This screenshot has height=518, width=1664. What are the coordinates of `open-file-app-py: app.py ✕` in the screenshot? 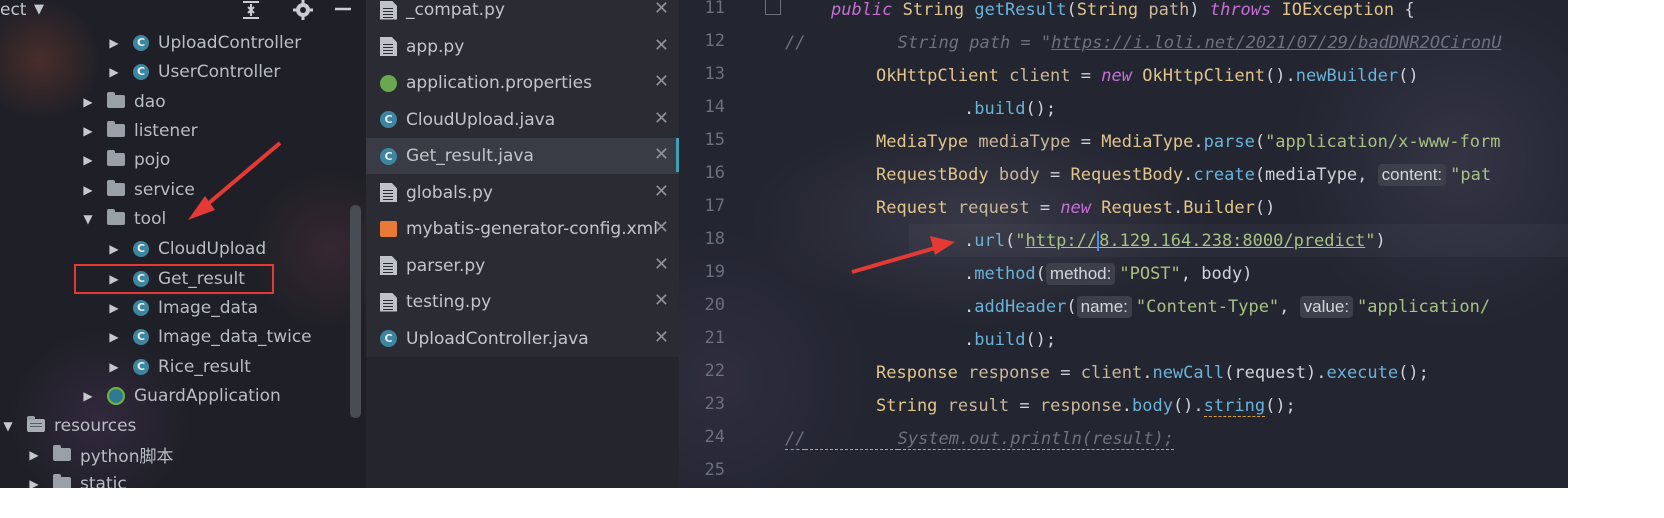 It's located at (522, 47).